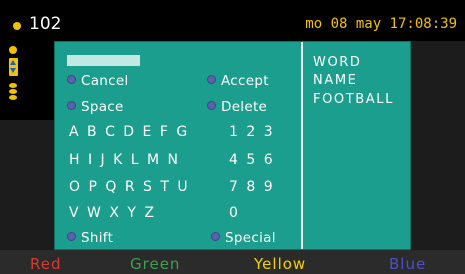  I want to click on number-row: 4 5 6, so click(252, 160).